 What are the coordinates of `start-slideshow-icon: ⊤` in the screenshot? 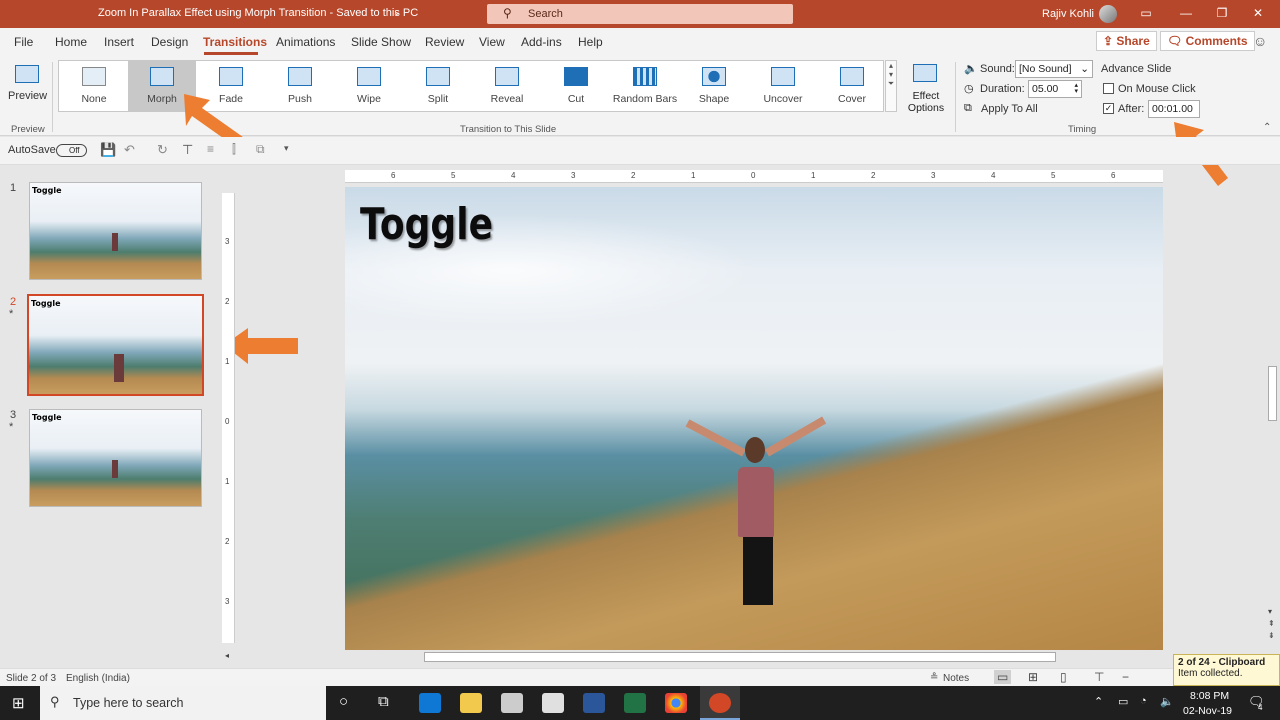 It's located at (187, 150).